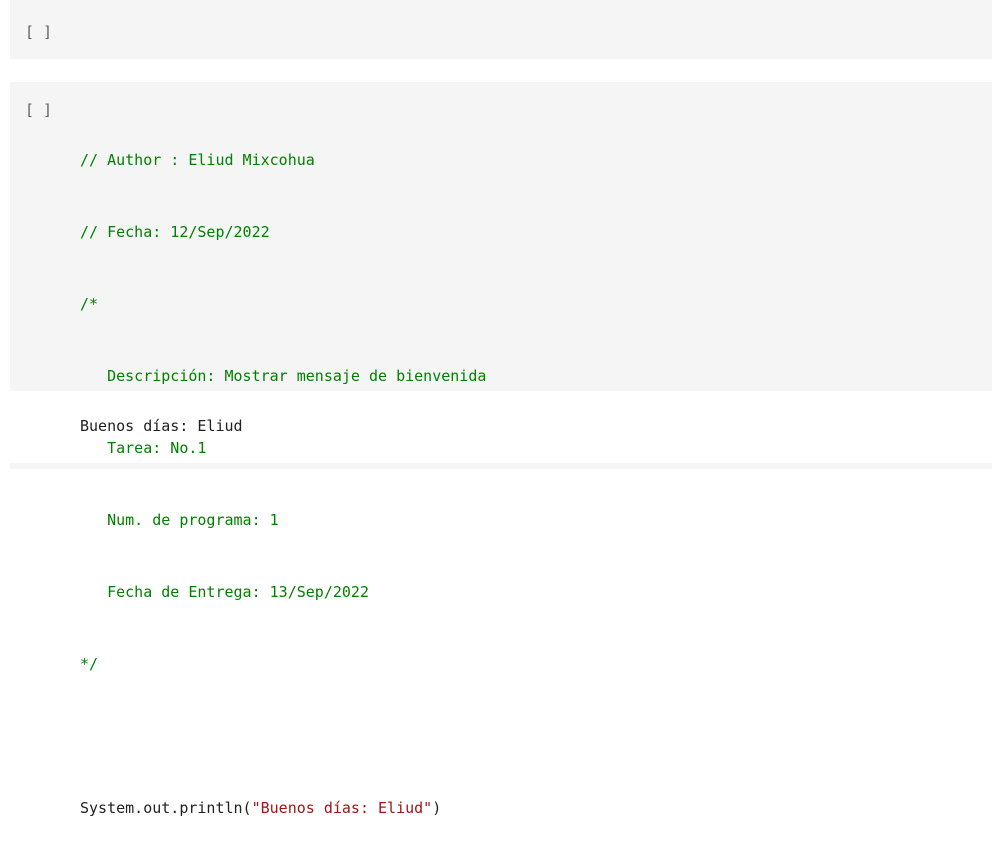  Describe the element at coordinates (197, 160) in the screenshot. I see `code-comment-line: // Author : Eliud Mixcohua` at that location.